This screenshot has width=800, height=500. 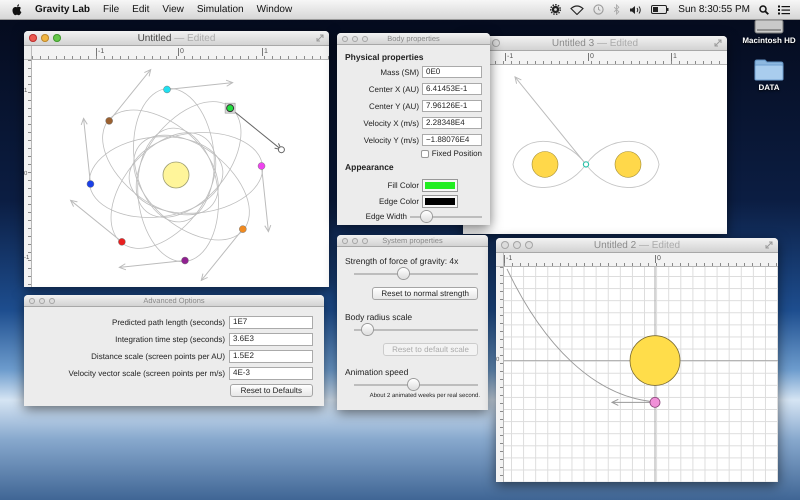 What do you see at coordinates (393, 89) in the screenshot?
I see `field-label: Center X (AU)` at bounding box center [393, 89].